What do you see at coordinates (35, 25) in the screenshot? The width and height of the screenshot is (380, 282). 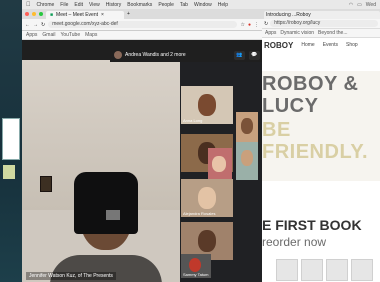 I see `forward-icon: →` at bounding box center [35, 25].